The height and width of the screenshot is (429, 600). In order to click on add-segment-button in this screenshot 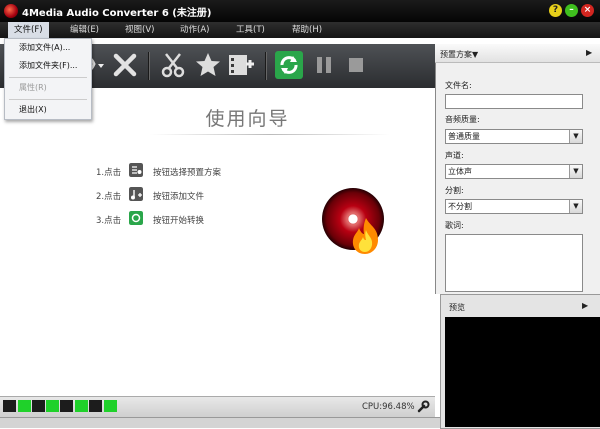, I will do `click(241, 65)`.